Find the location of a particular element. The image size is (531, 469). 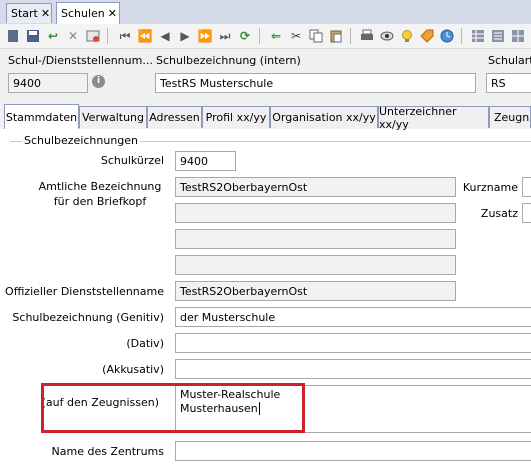

table-icon is located at coordinates (518, 36).